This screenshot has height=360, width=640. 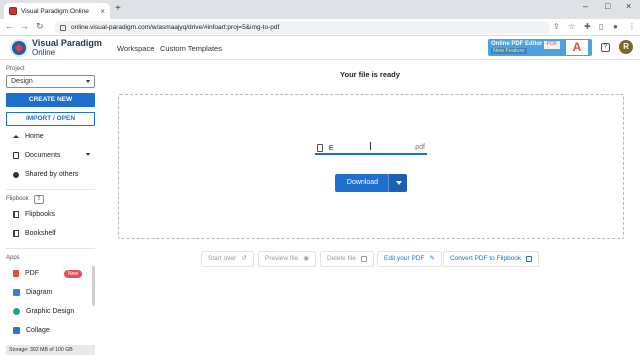 What do you see at coordinates (577, 47) in the screenshot?
I see `text-editor-icon: A` at bounding box center [577, 47].